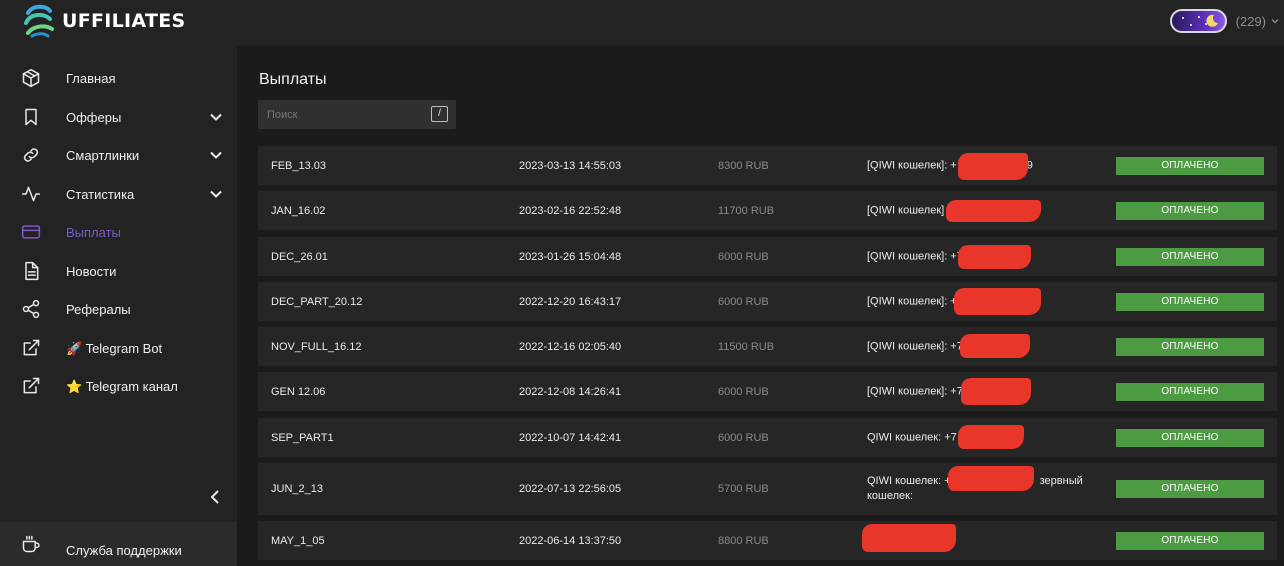 The image size is (1284, 566). I want to click on payout-name: DEC_26.01, so click(299, 256).